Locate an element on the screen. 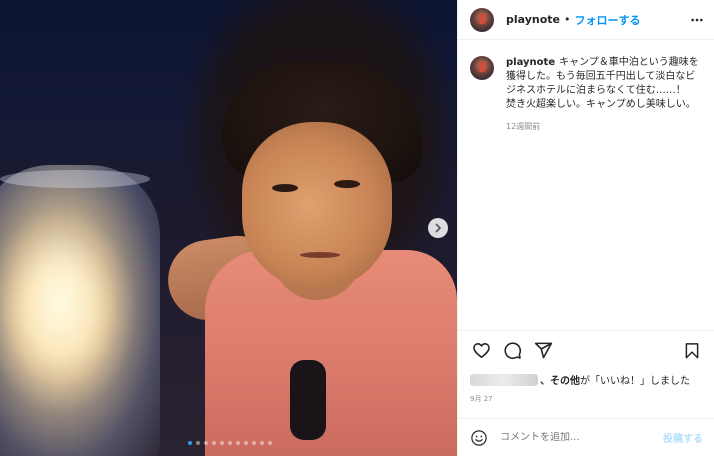 The width and height of the screenshot is (714, 456). person-eye-left is located at coordinates (285, 188).